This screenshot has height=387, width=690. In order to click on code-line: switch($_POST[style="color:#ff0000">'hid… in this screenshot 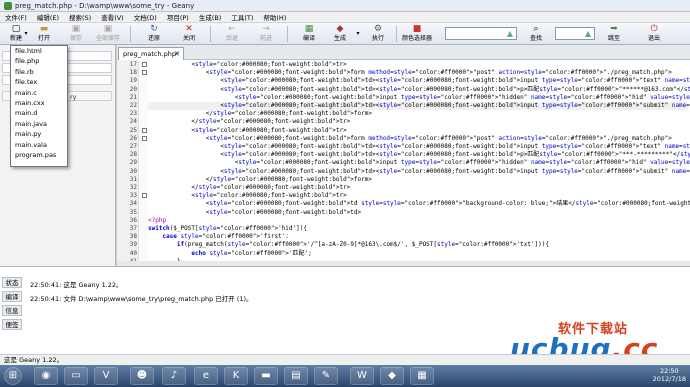, I will do `click(418, 229)`.